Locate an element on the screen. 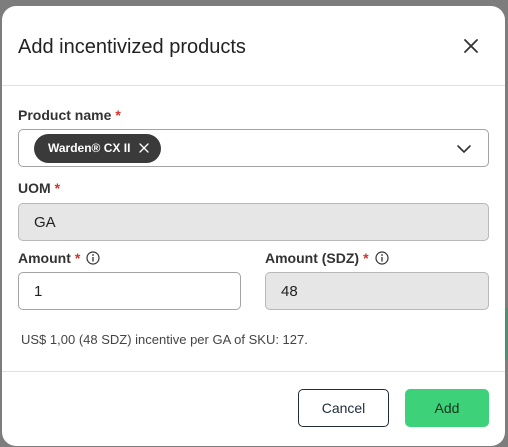 This screenshot has height=447, width=508. product-name-label: Product name * is located at coordinates (69, 115).